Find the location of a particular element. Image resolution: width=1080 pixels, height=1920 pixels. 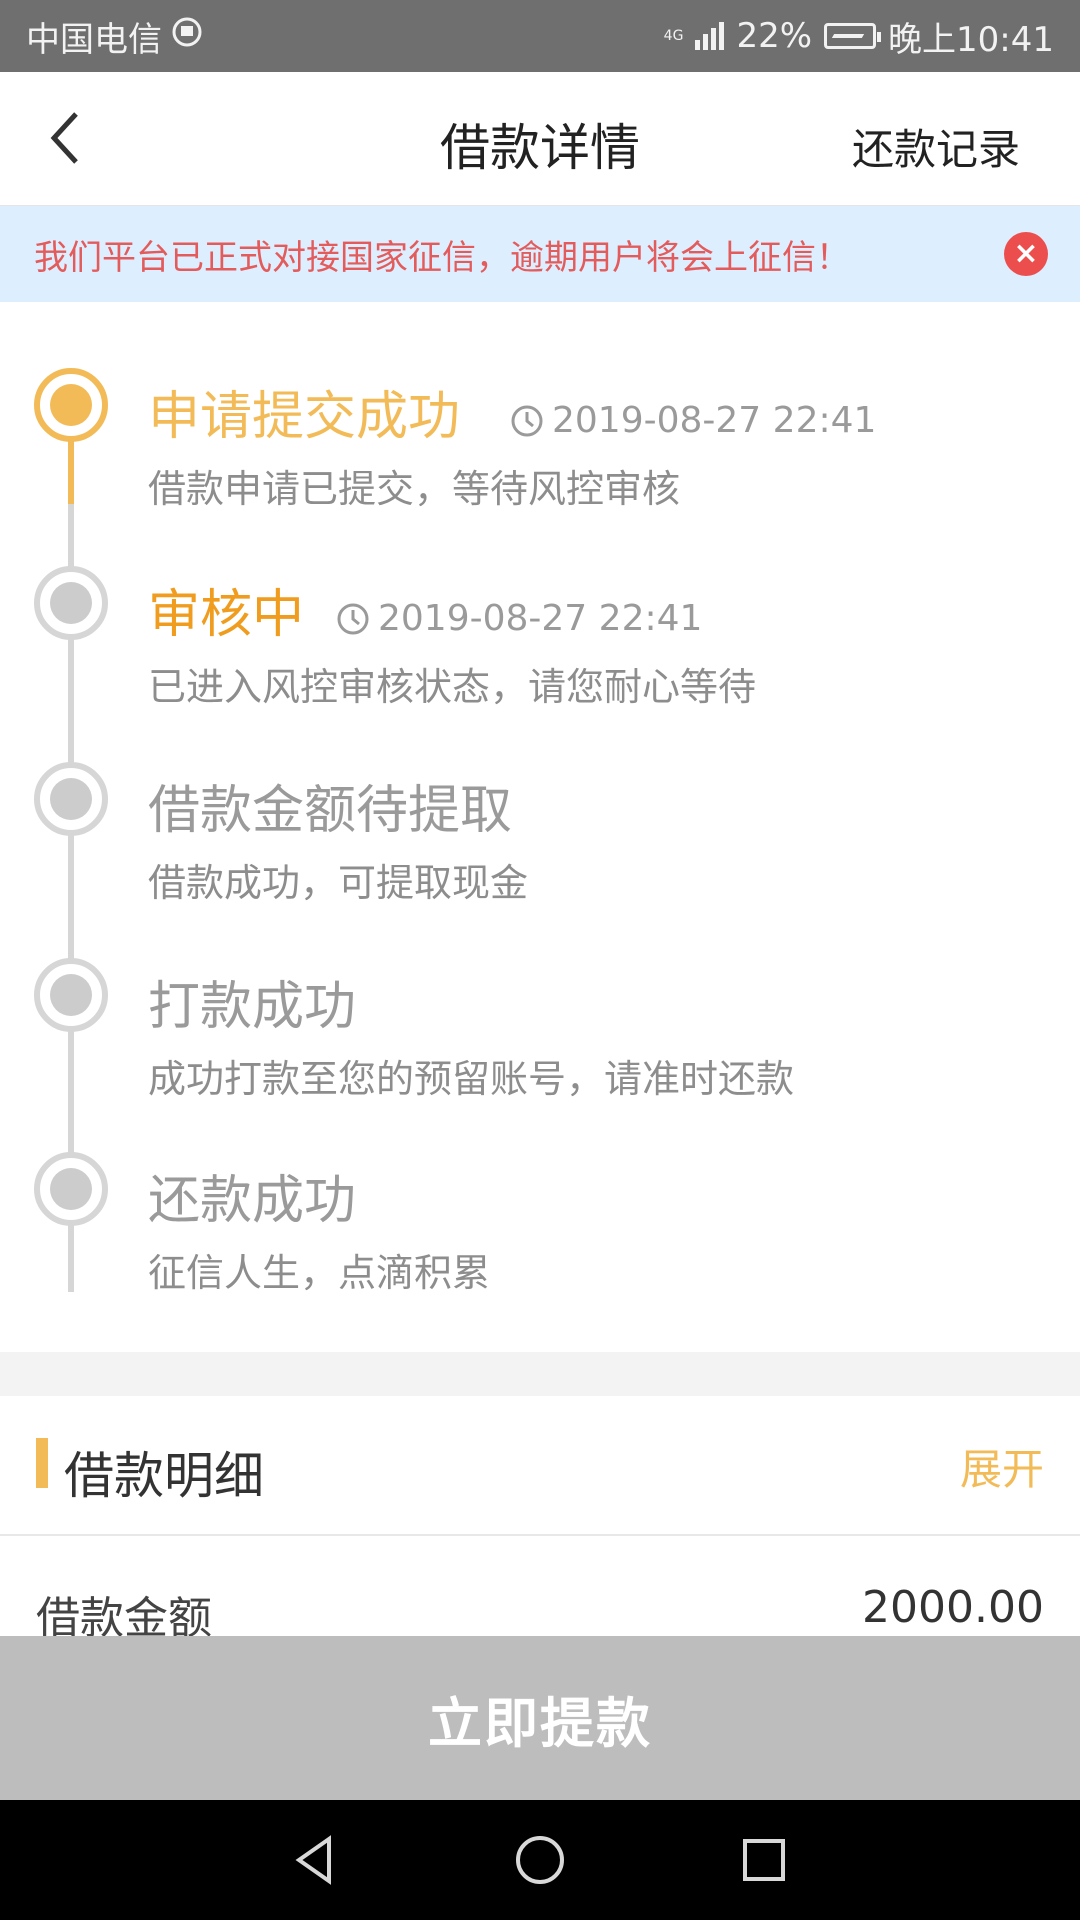

step-description: 成功打款至您的预留账号，请准时还款 is located at coordinates (471, 1079).